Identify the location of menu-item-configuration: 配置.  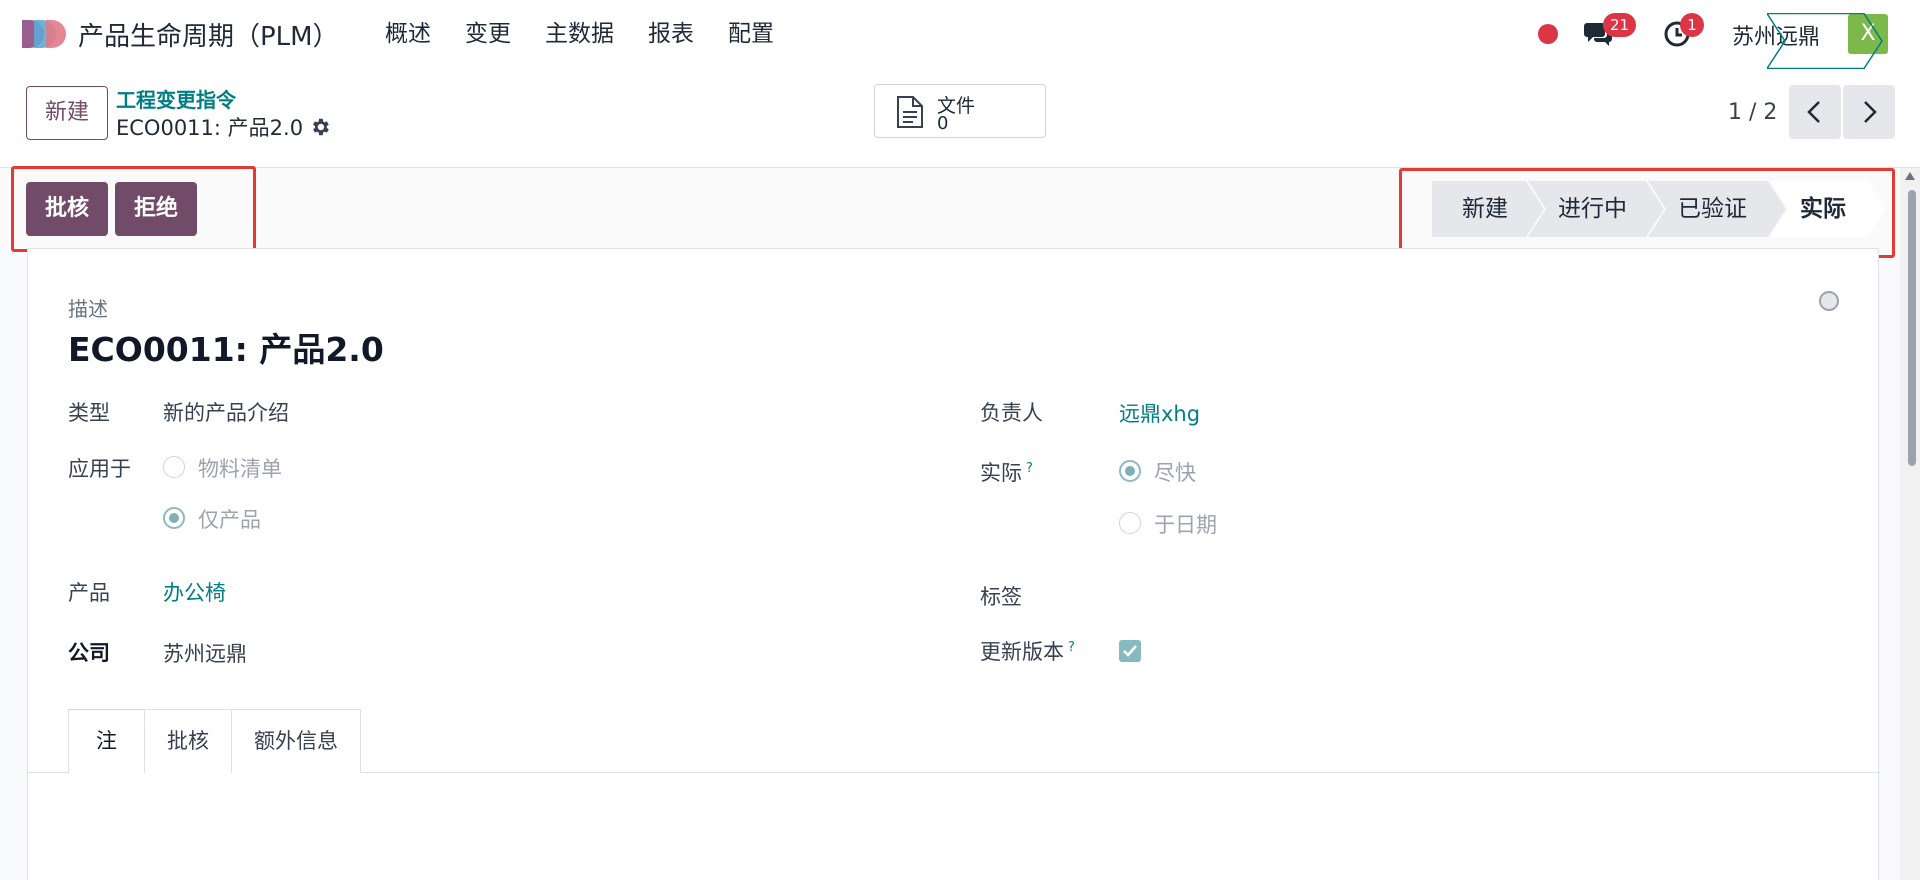
(751, 34).